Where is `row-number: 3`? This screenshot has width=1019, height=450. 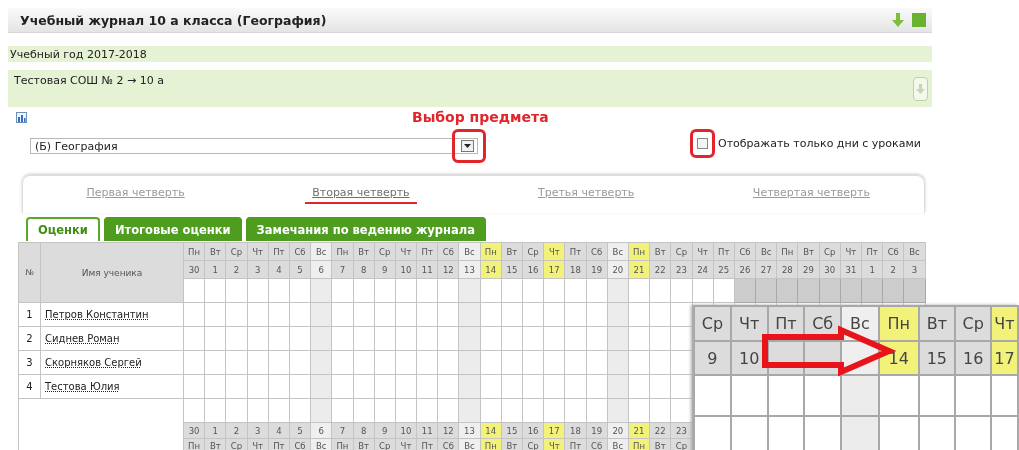 row-number: 3 is located at coordinates (29, 362).